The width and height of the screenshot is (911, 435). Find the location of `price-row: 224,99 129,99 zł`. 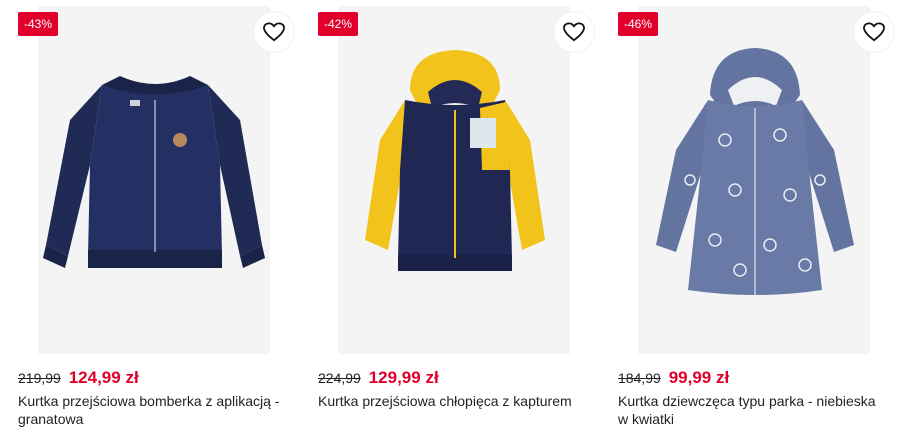

price-row: 224,99 129,99 zł is located at coordinates (378, 378).